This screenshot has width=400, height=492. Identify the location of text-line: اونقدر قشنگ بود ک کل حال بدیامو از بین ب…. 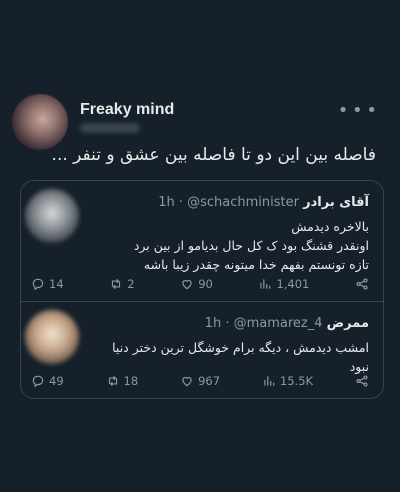
(251, 245).